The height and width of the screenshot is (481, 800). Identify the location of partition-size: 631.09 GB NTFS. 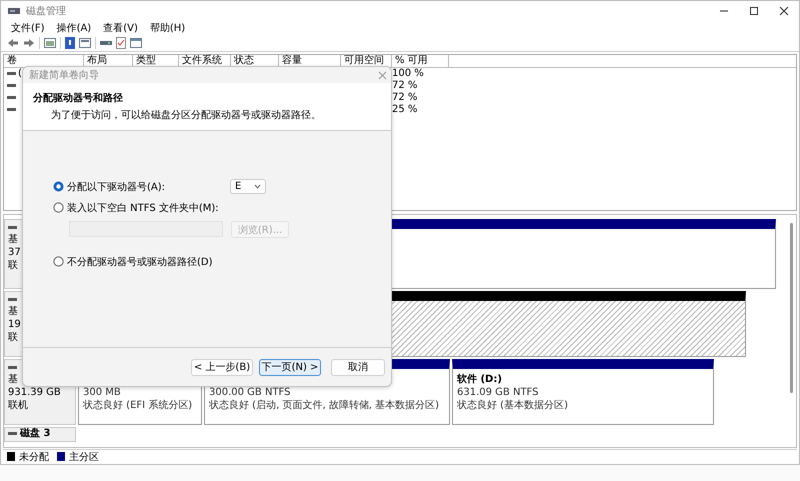
(498, 393).